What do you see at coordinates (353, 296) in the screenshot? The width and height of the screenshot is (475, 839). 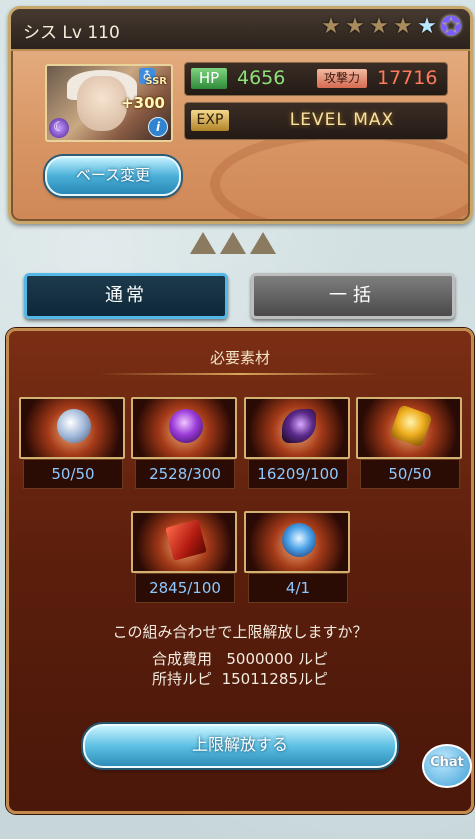 I see `bulk-mode-button: 一括` at bounding box center [353, 296].